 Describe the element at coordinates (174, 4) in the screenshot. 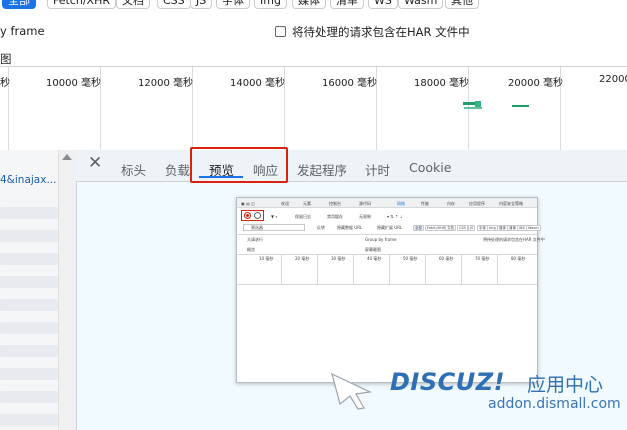

I see `filter-chip-css: CSS` at that location.